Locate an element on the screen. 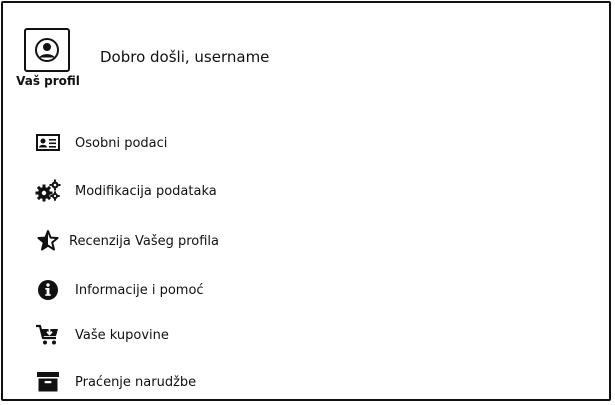 The image size is (615, 405). welcome-message: Dobro došli, username is located at coordinates (185, 57).